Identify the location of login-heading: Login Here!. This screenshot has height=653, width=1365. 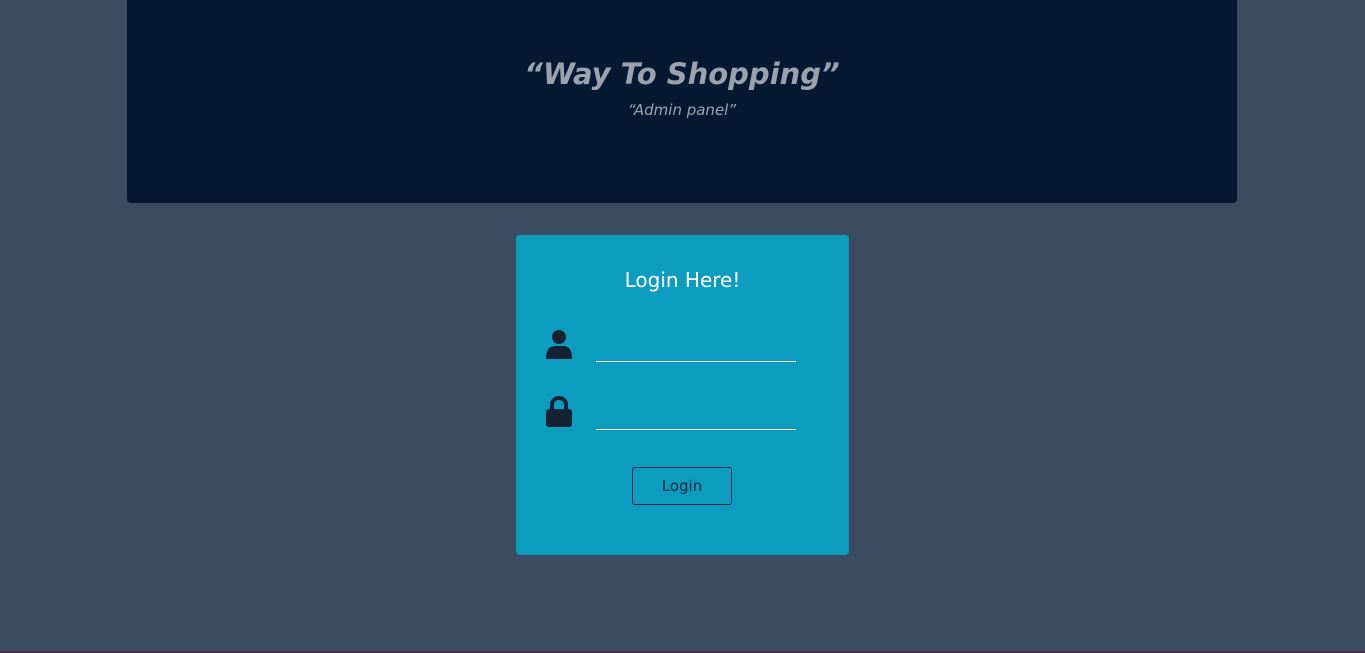
(682, 280).